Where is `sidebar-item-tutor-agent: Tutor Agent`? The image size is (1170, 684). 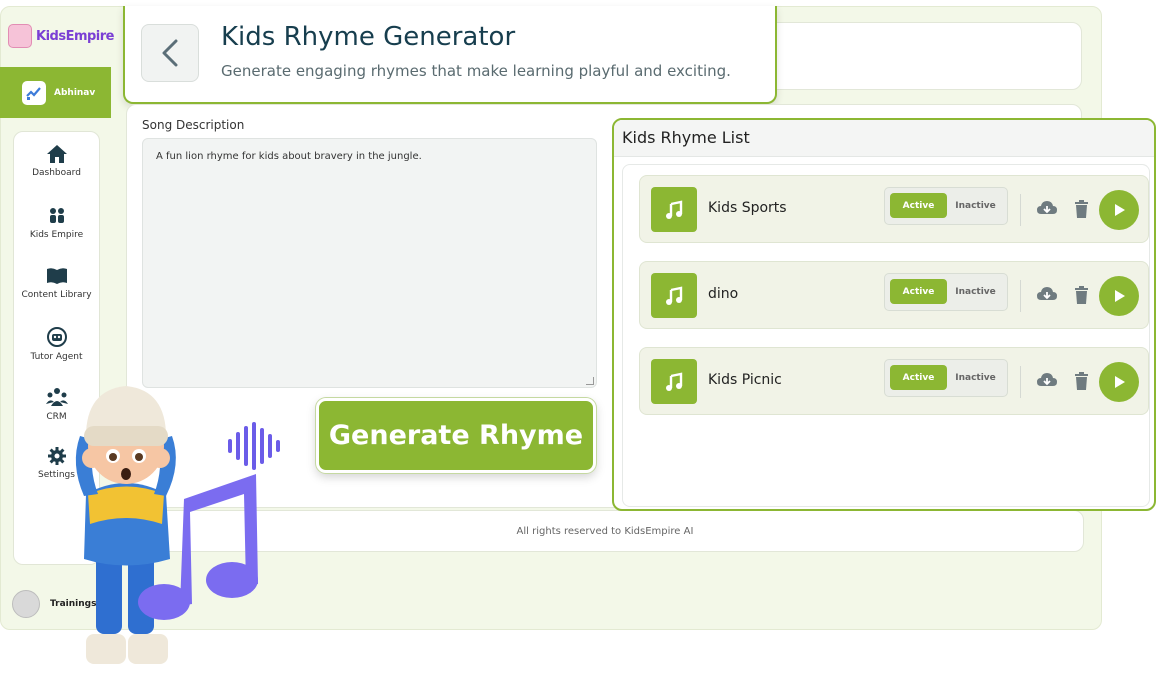
sidebar-item-tutor-agent: Tutor Agent is located at coordinates (56, 344).